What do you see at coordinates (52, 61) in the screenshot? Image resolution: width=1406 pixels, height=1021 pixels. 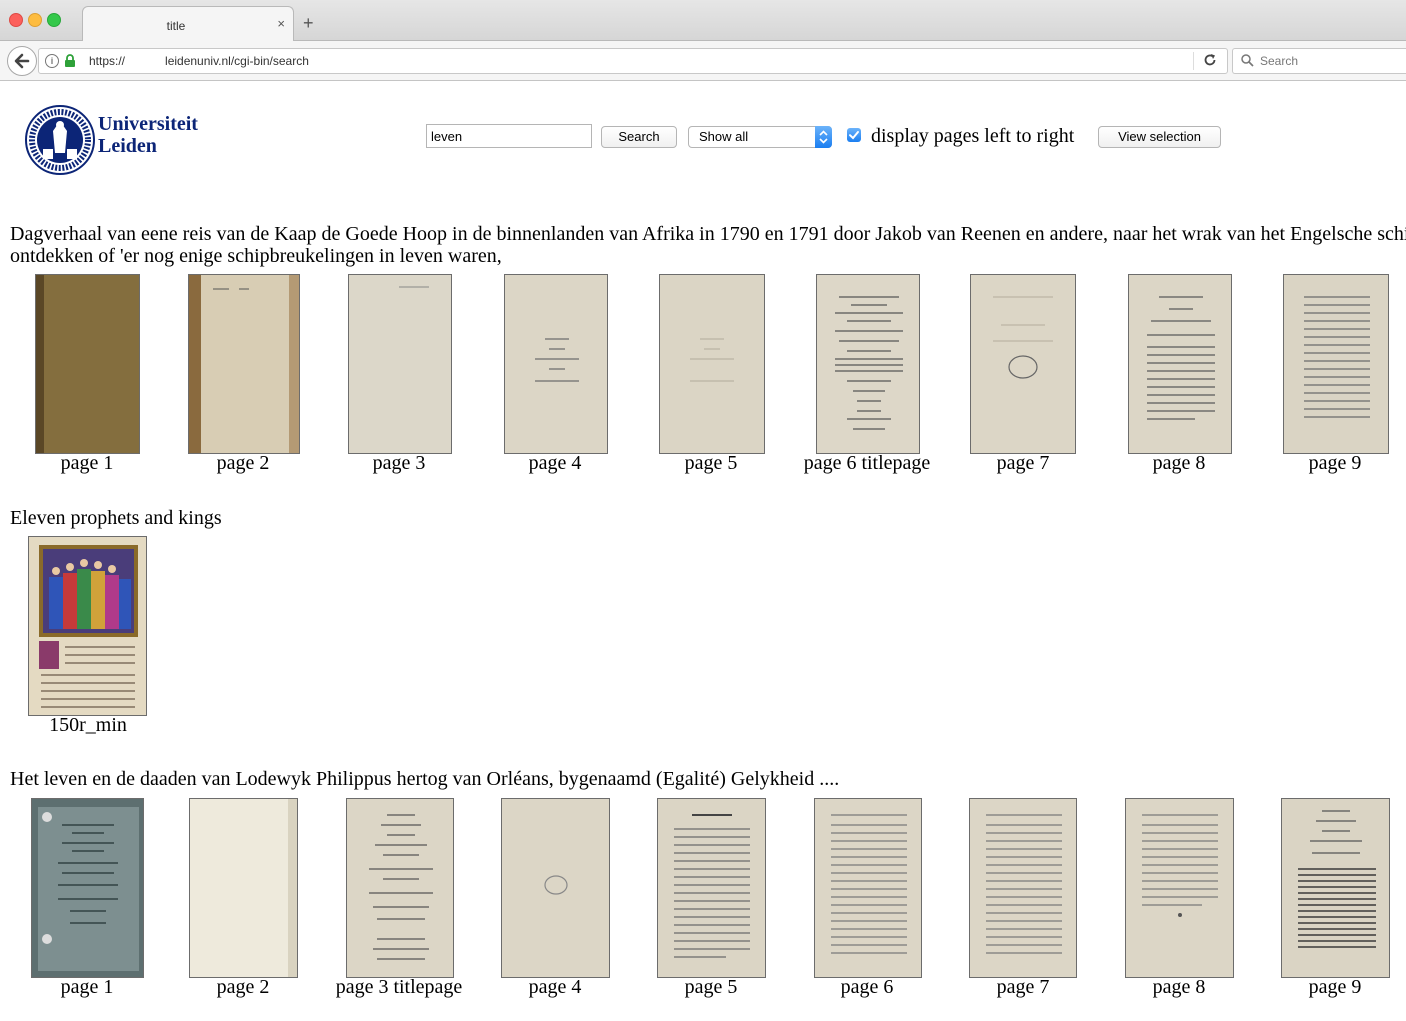 I see `info-icon: i` at bounding box center [52, 61].